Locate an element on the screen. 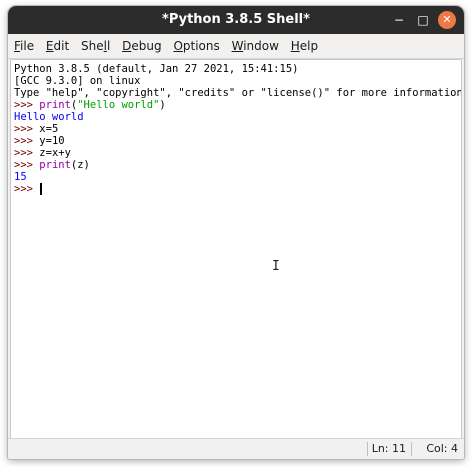  column-number-indicator: Col: 4 is located at coordinates (442, 448).